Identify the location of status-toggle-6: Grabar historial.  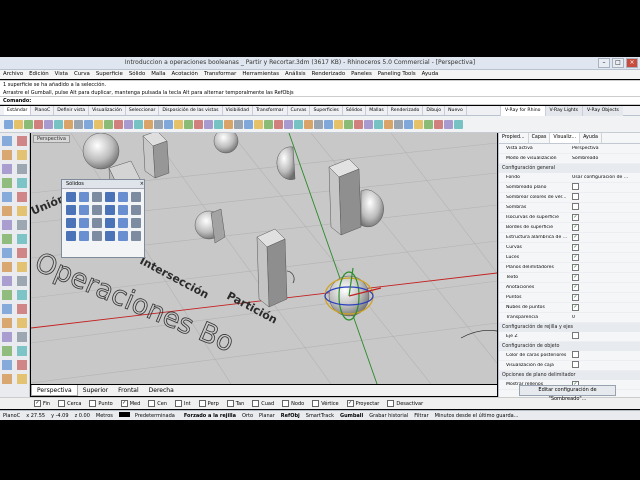
(388, 416).